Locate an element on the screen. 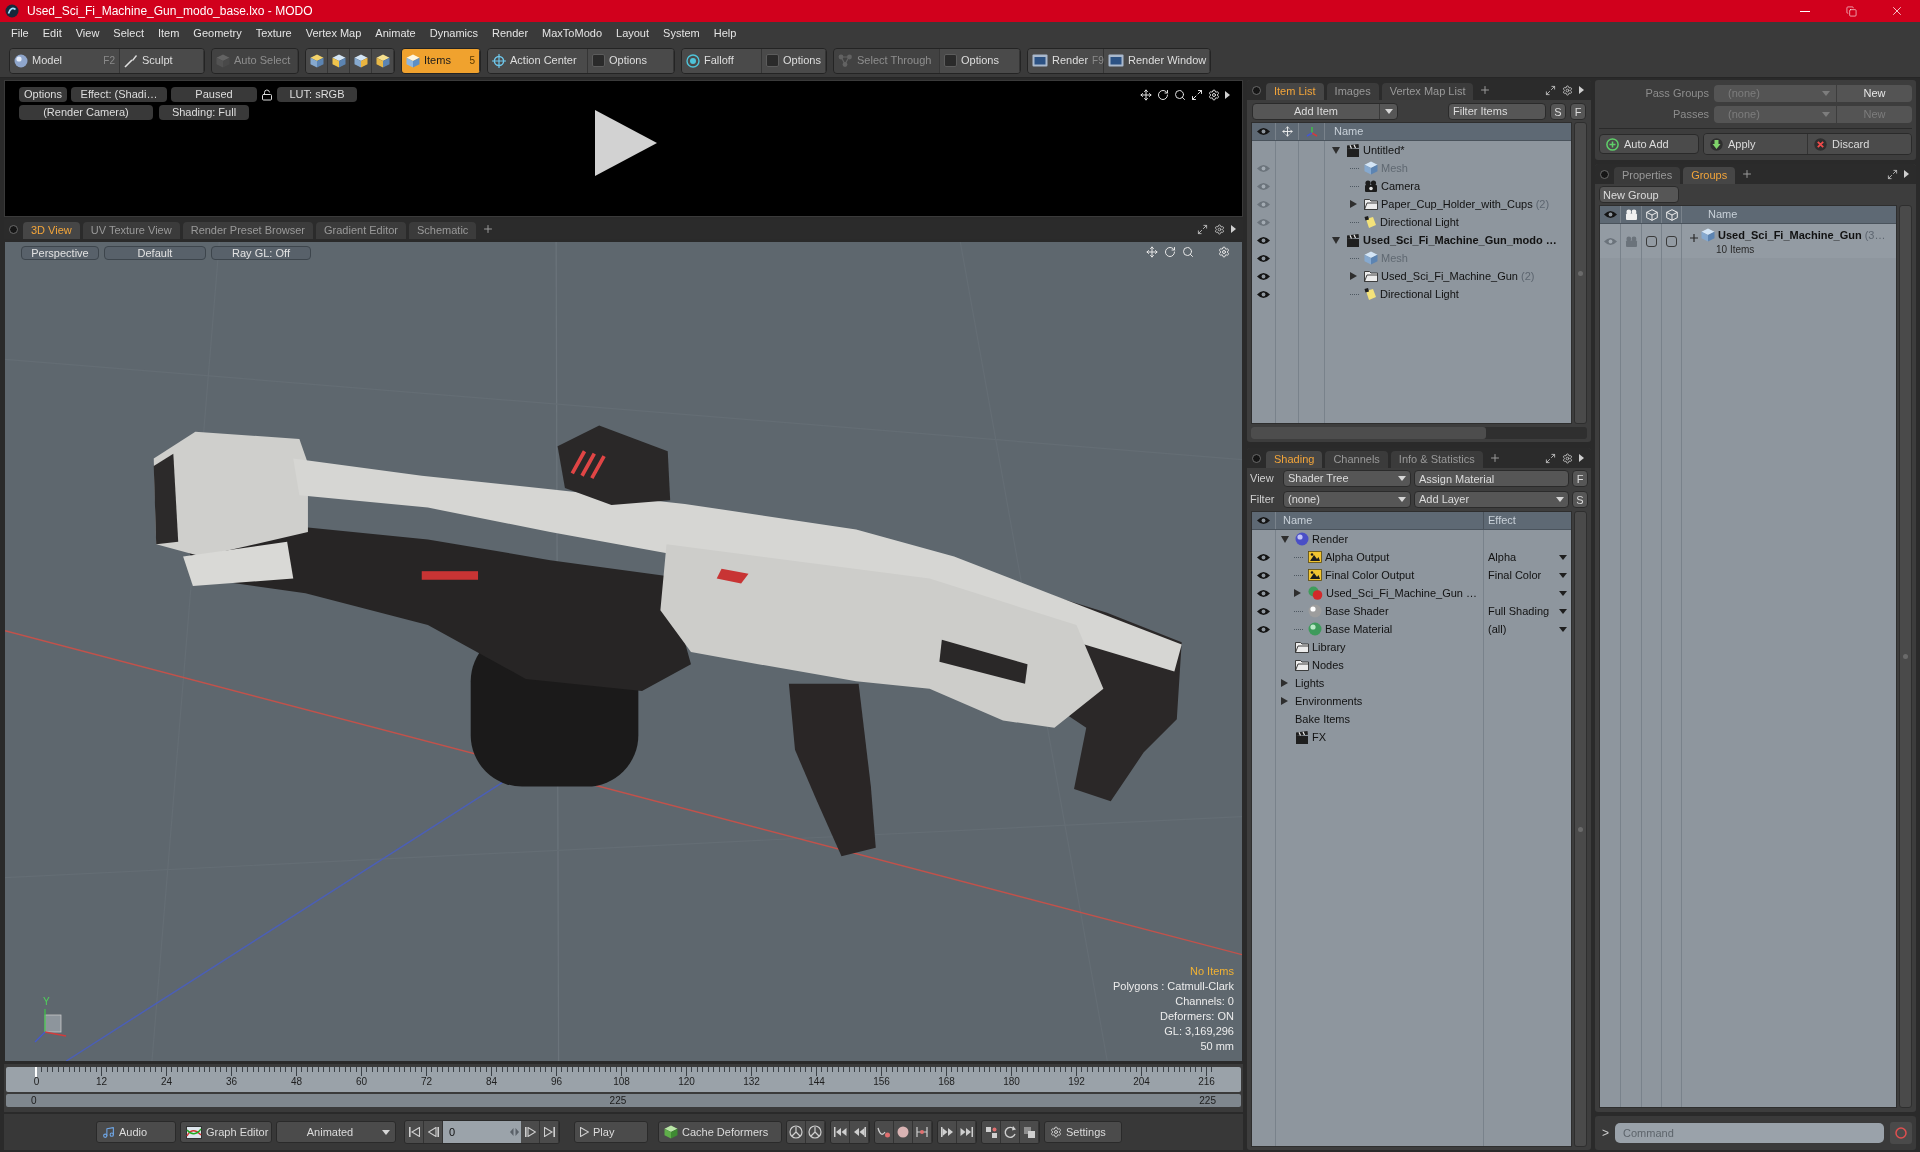  tree-item-label: Directional Light is located at coordinates (1419, 222).